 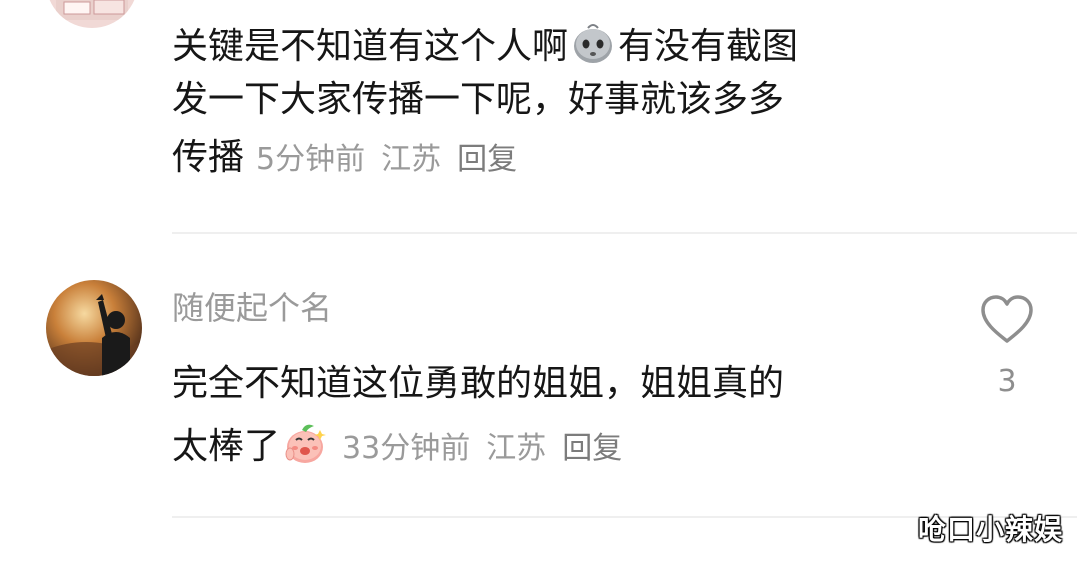 I want to click on comment-2-location: 江苏, so click(x=516, y=448).